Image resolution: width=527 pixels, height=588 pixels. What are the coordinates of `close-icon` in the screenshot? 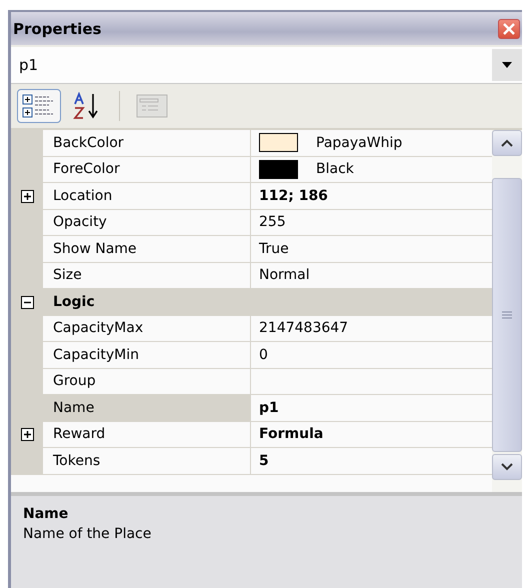 It's located at (509, 28).